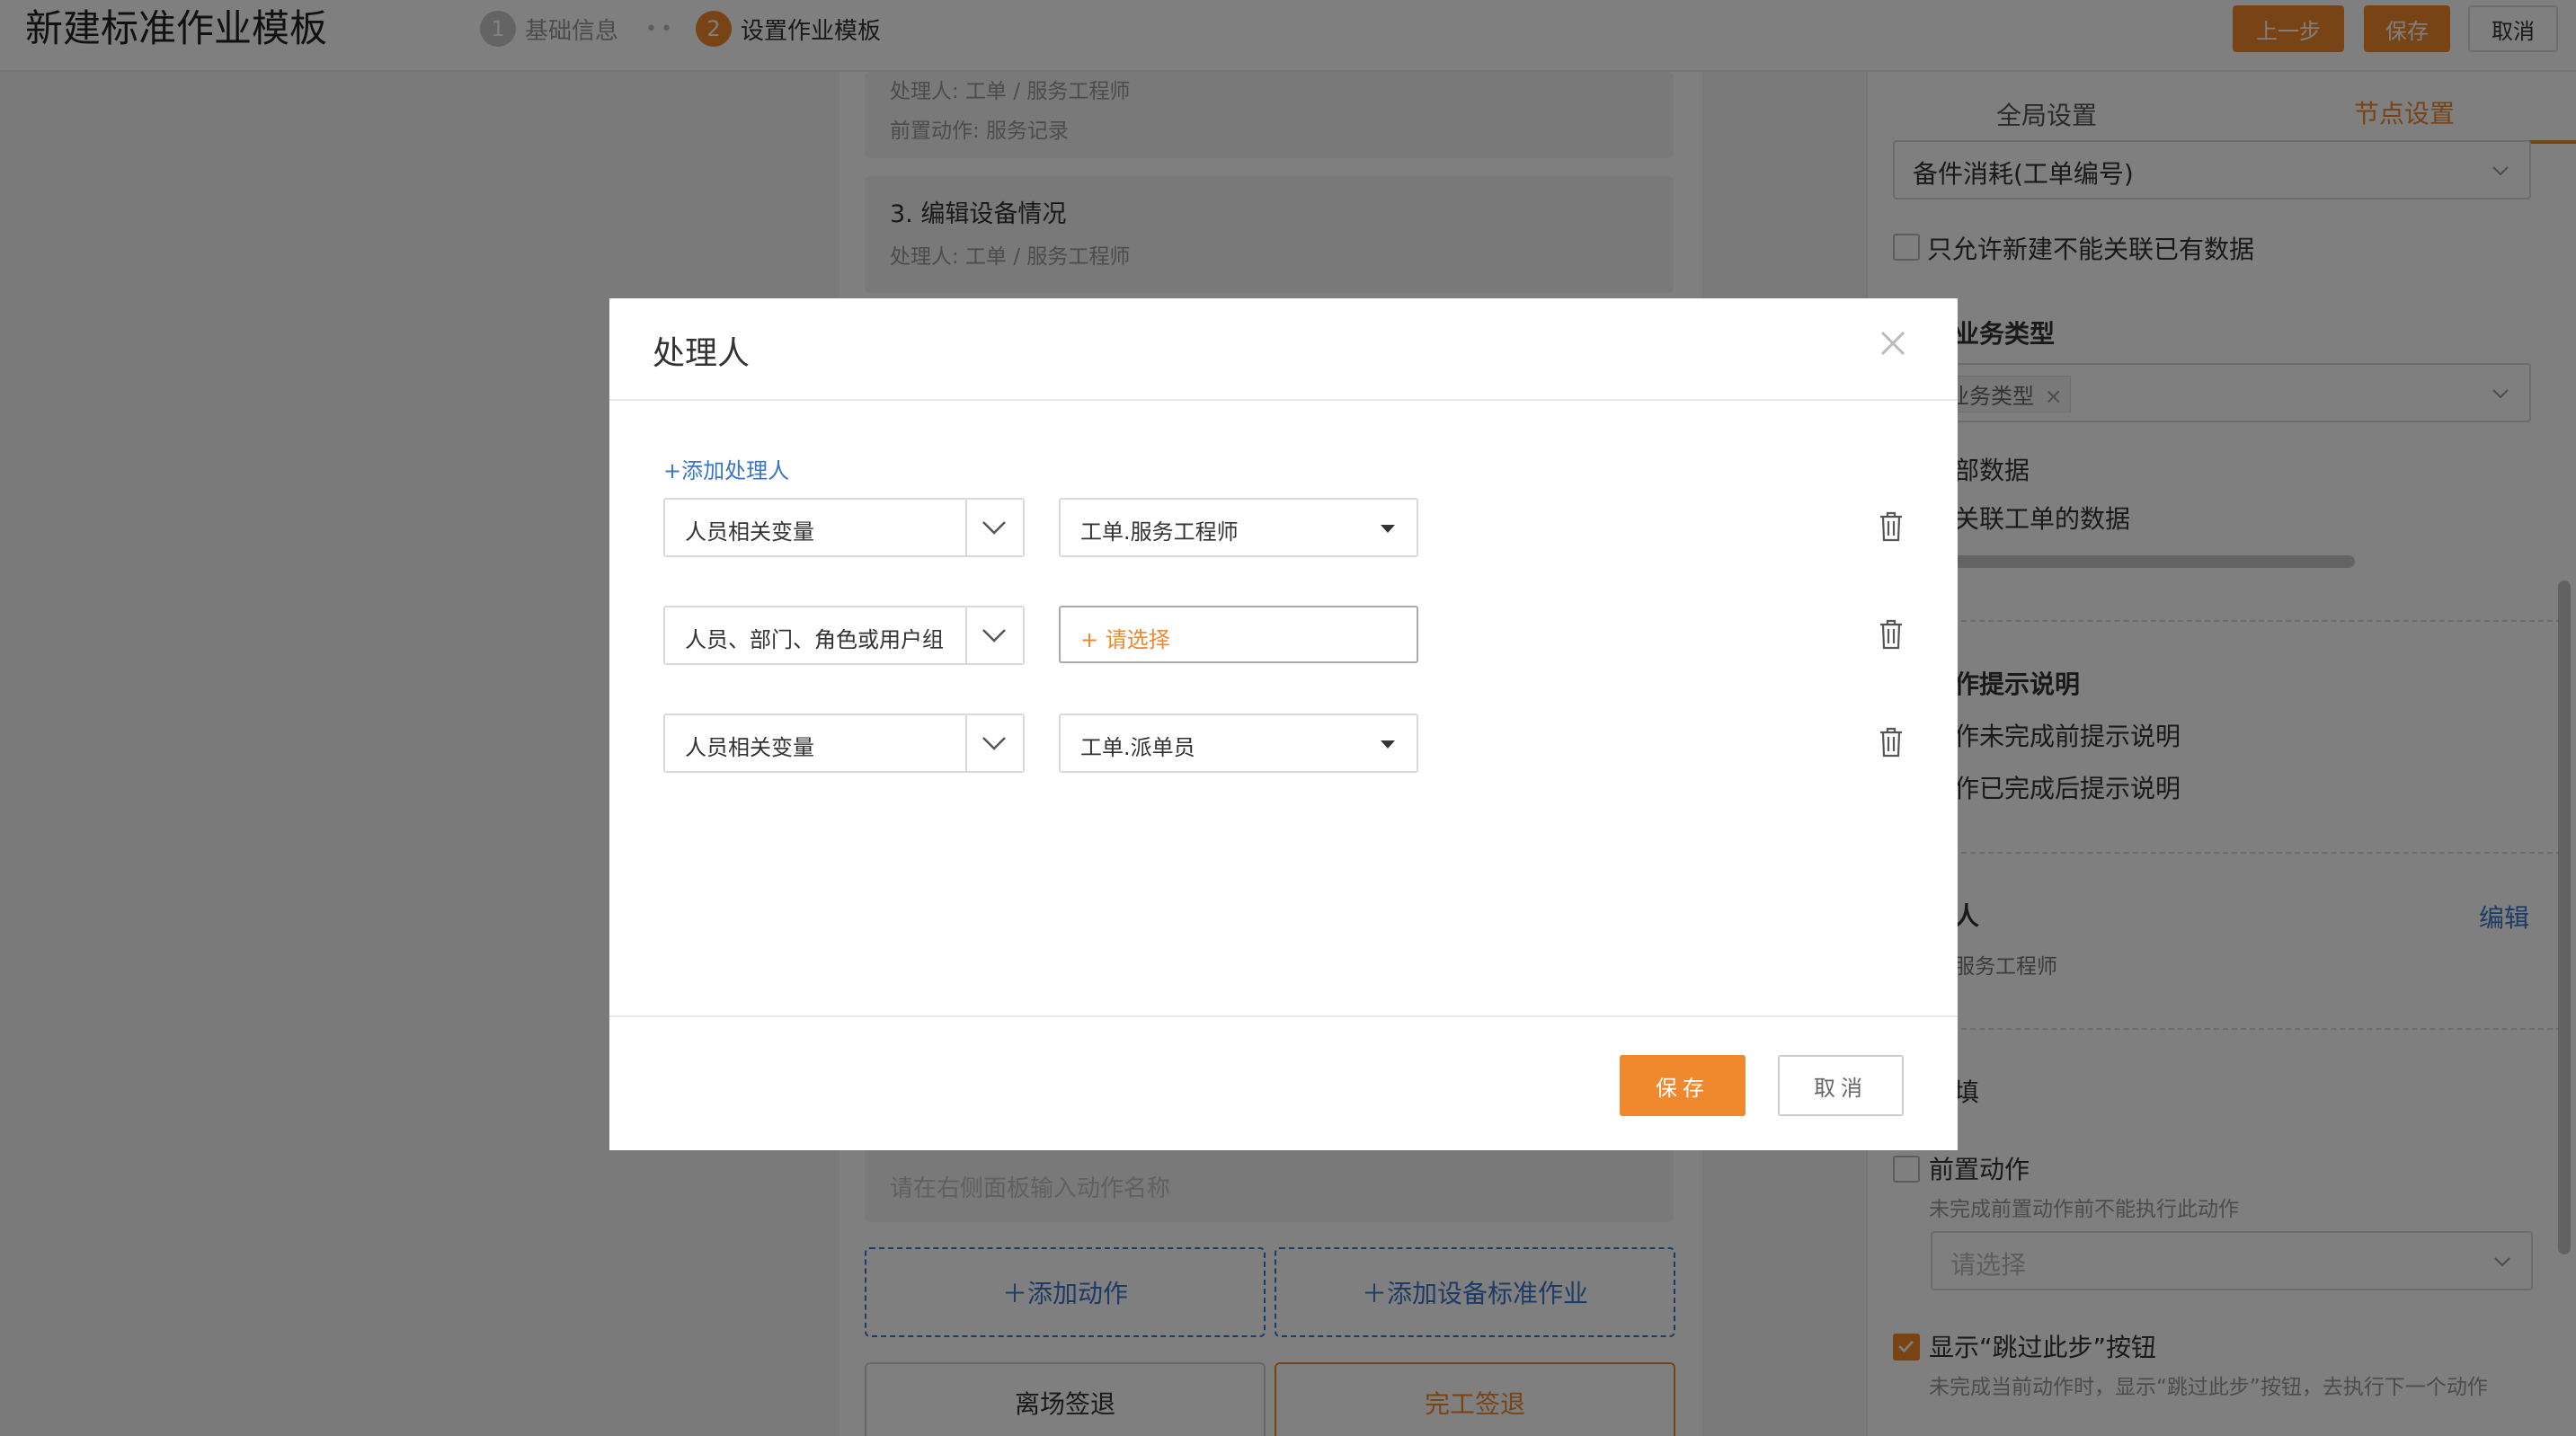 This screenshot has width=2576, height=1436. I want to click on dialog-cancel-button: 取消, so click(1841, 1085).